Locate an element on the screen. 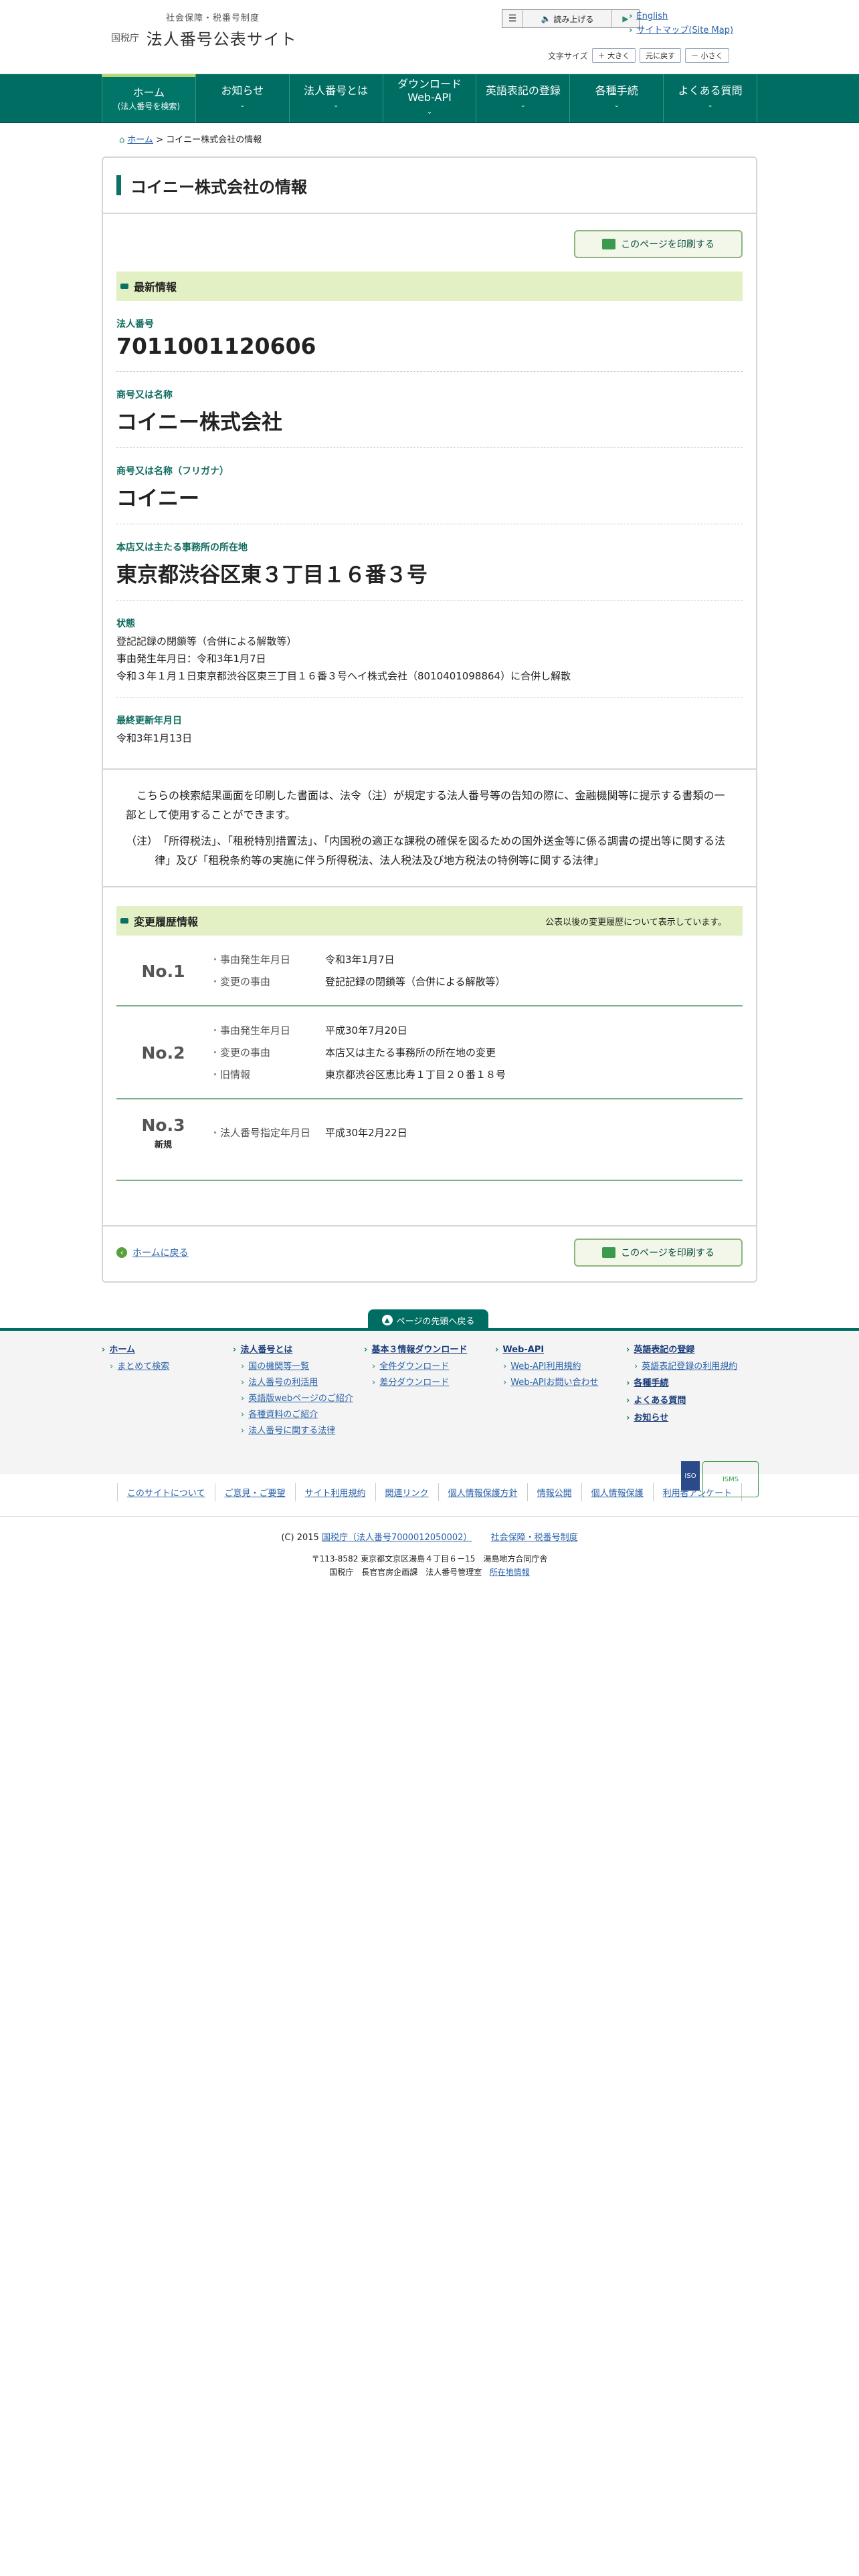  nav-procedures-label: 各種手続 is located at coordinates (616, 90).